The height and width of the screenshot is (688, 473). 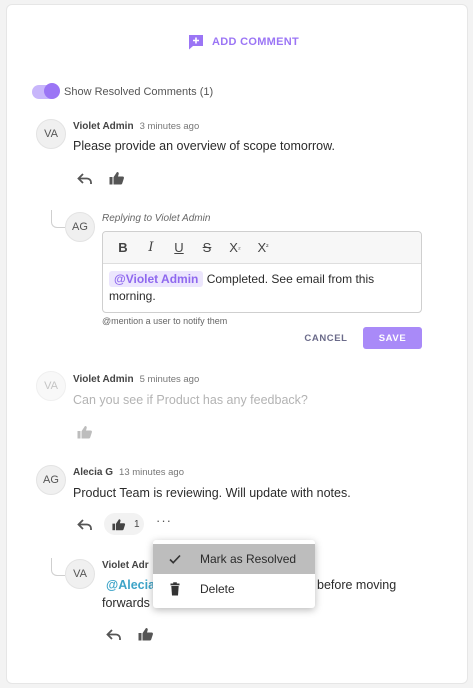 What do you see at coordinates (248, 559) in the screenshot?
I see `menu-item-label: Mark as Resolved` at bounding box center [248, 559].